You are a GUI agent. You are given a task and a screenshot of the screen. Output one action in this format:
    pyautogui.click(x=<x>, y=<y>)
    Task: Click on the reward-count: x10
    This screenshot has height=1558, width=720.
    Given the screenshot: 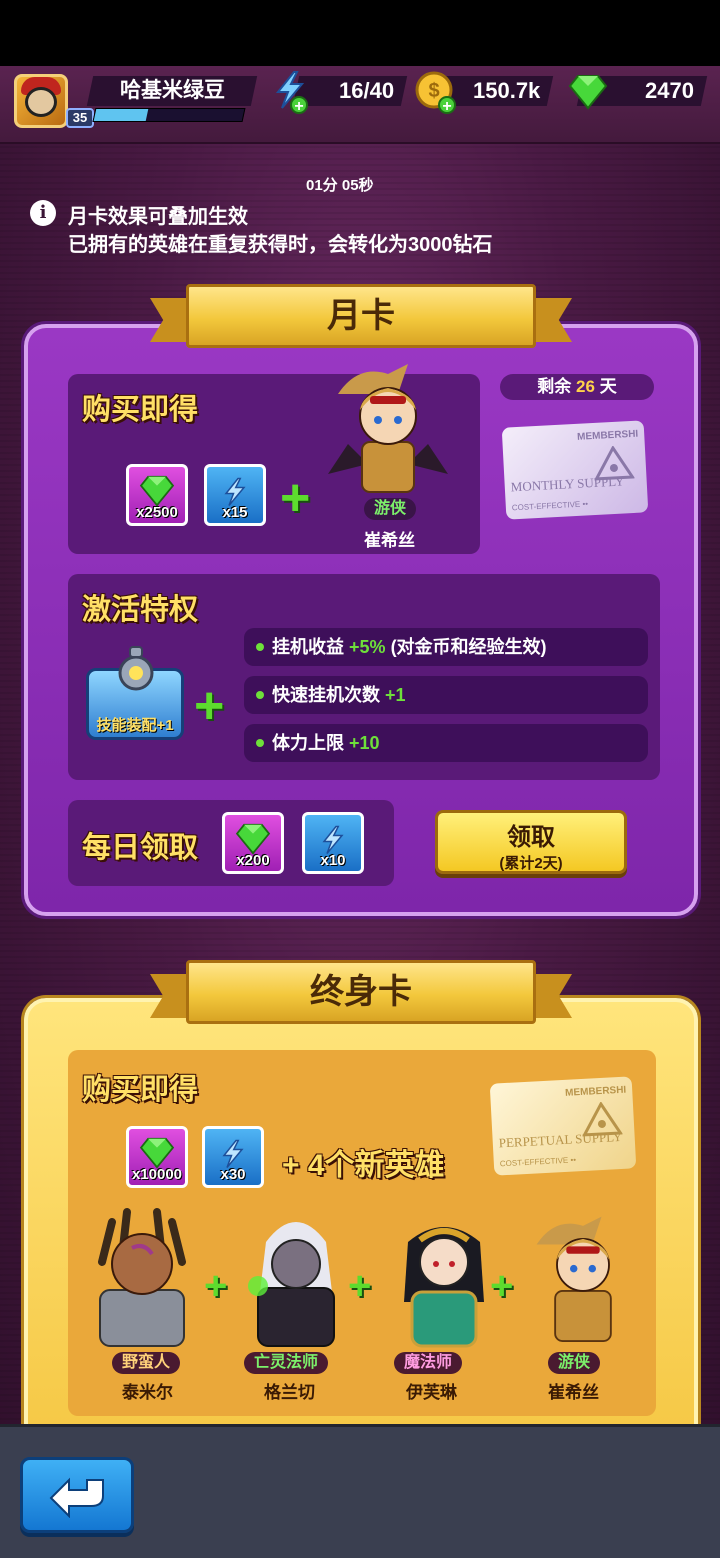 What is the action you would take?
    pyautogui.click(x=333, y=860)
    